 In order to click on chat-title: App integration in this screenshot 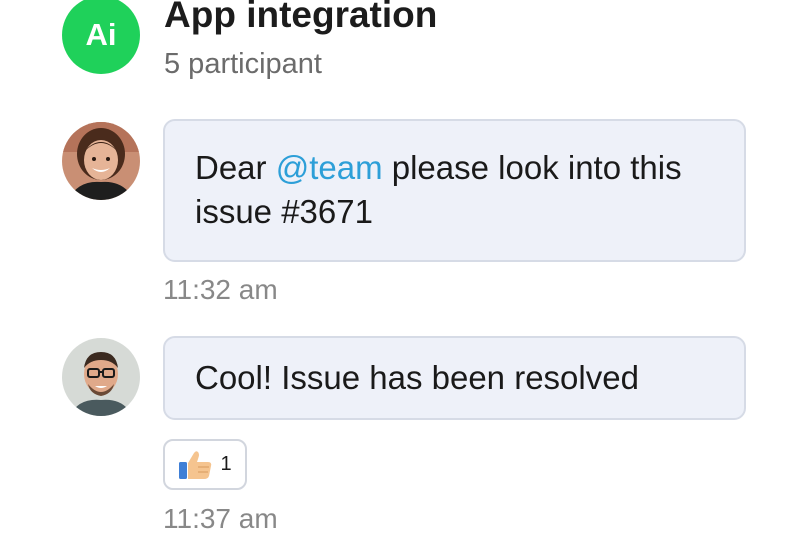, I will do `click(301, 17)`.